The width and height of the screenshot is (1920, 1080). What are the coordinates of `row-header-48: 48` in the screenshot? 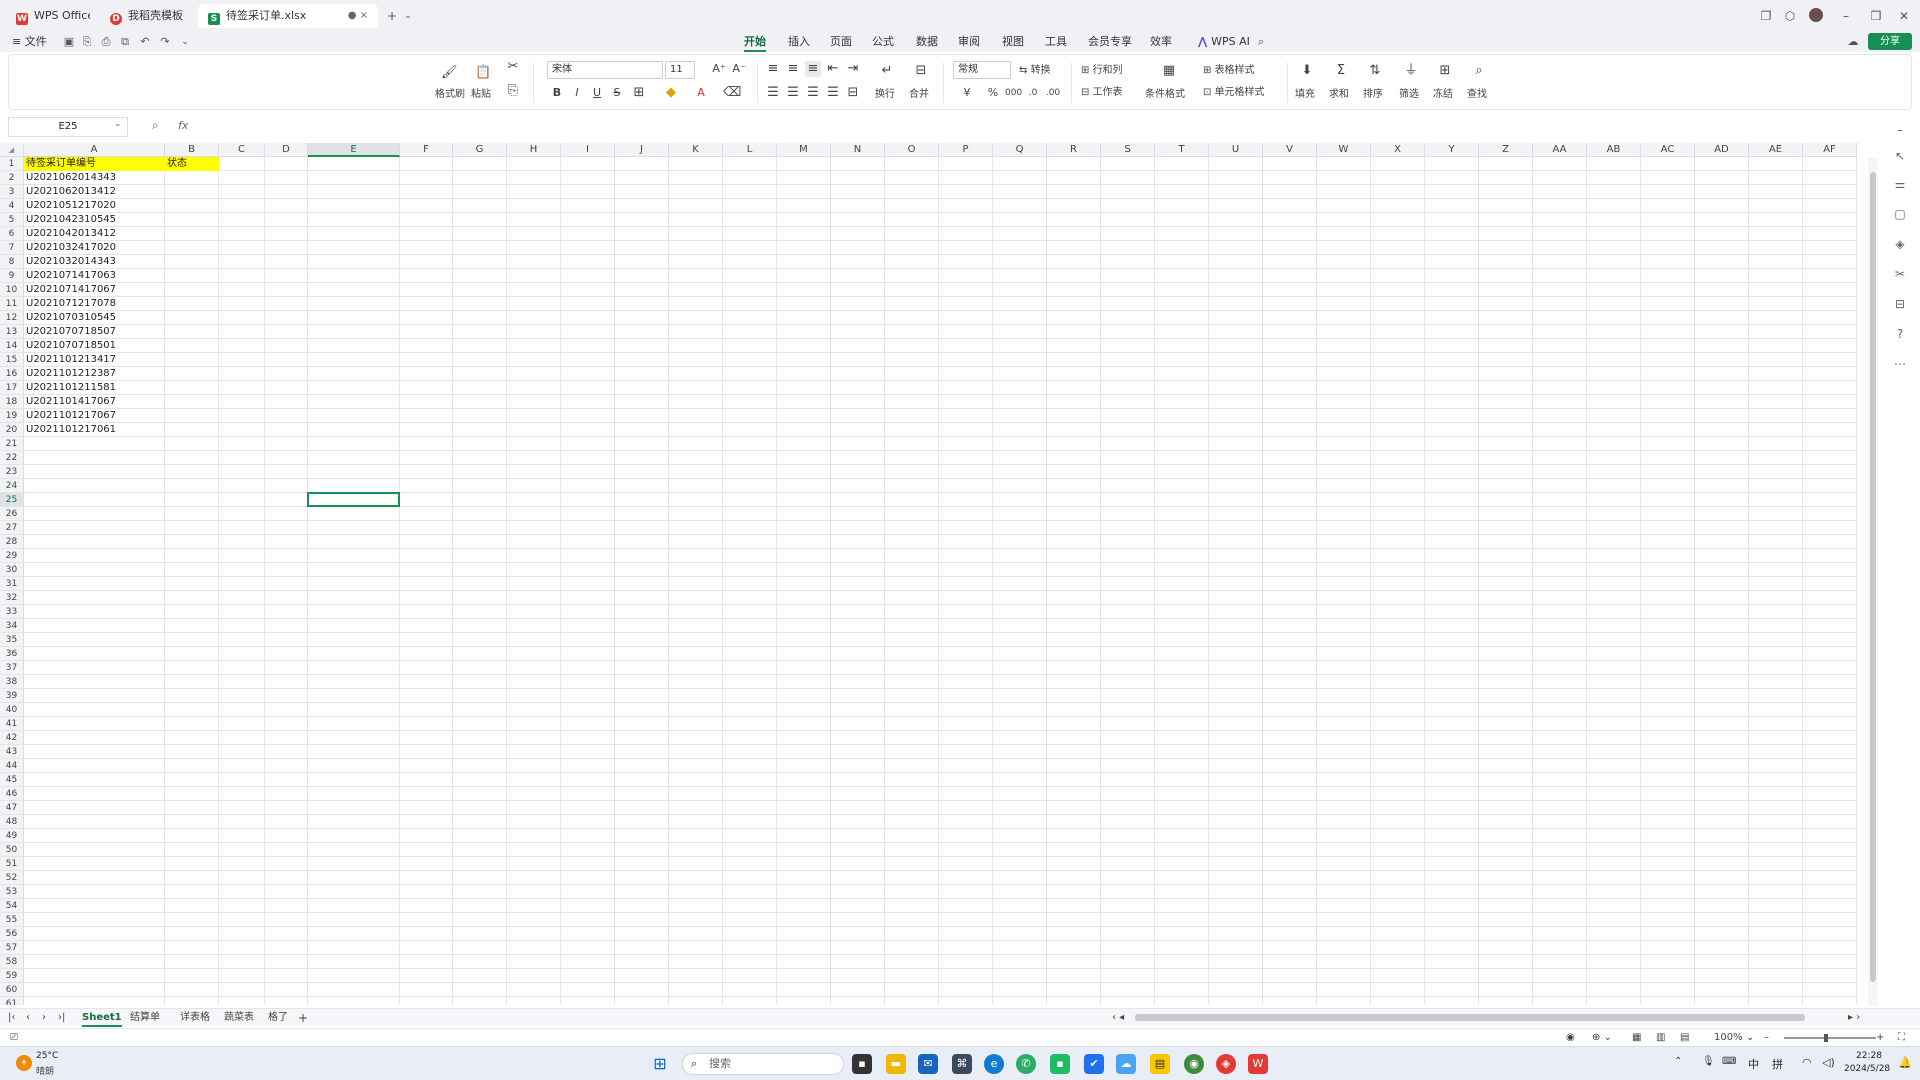 It's located at (12, 822).